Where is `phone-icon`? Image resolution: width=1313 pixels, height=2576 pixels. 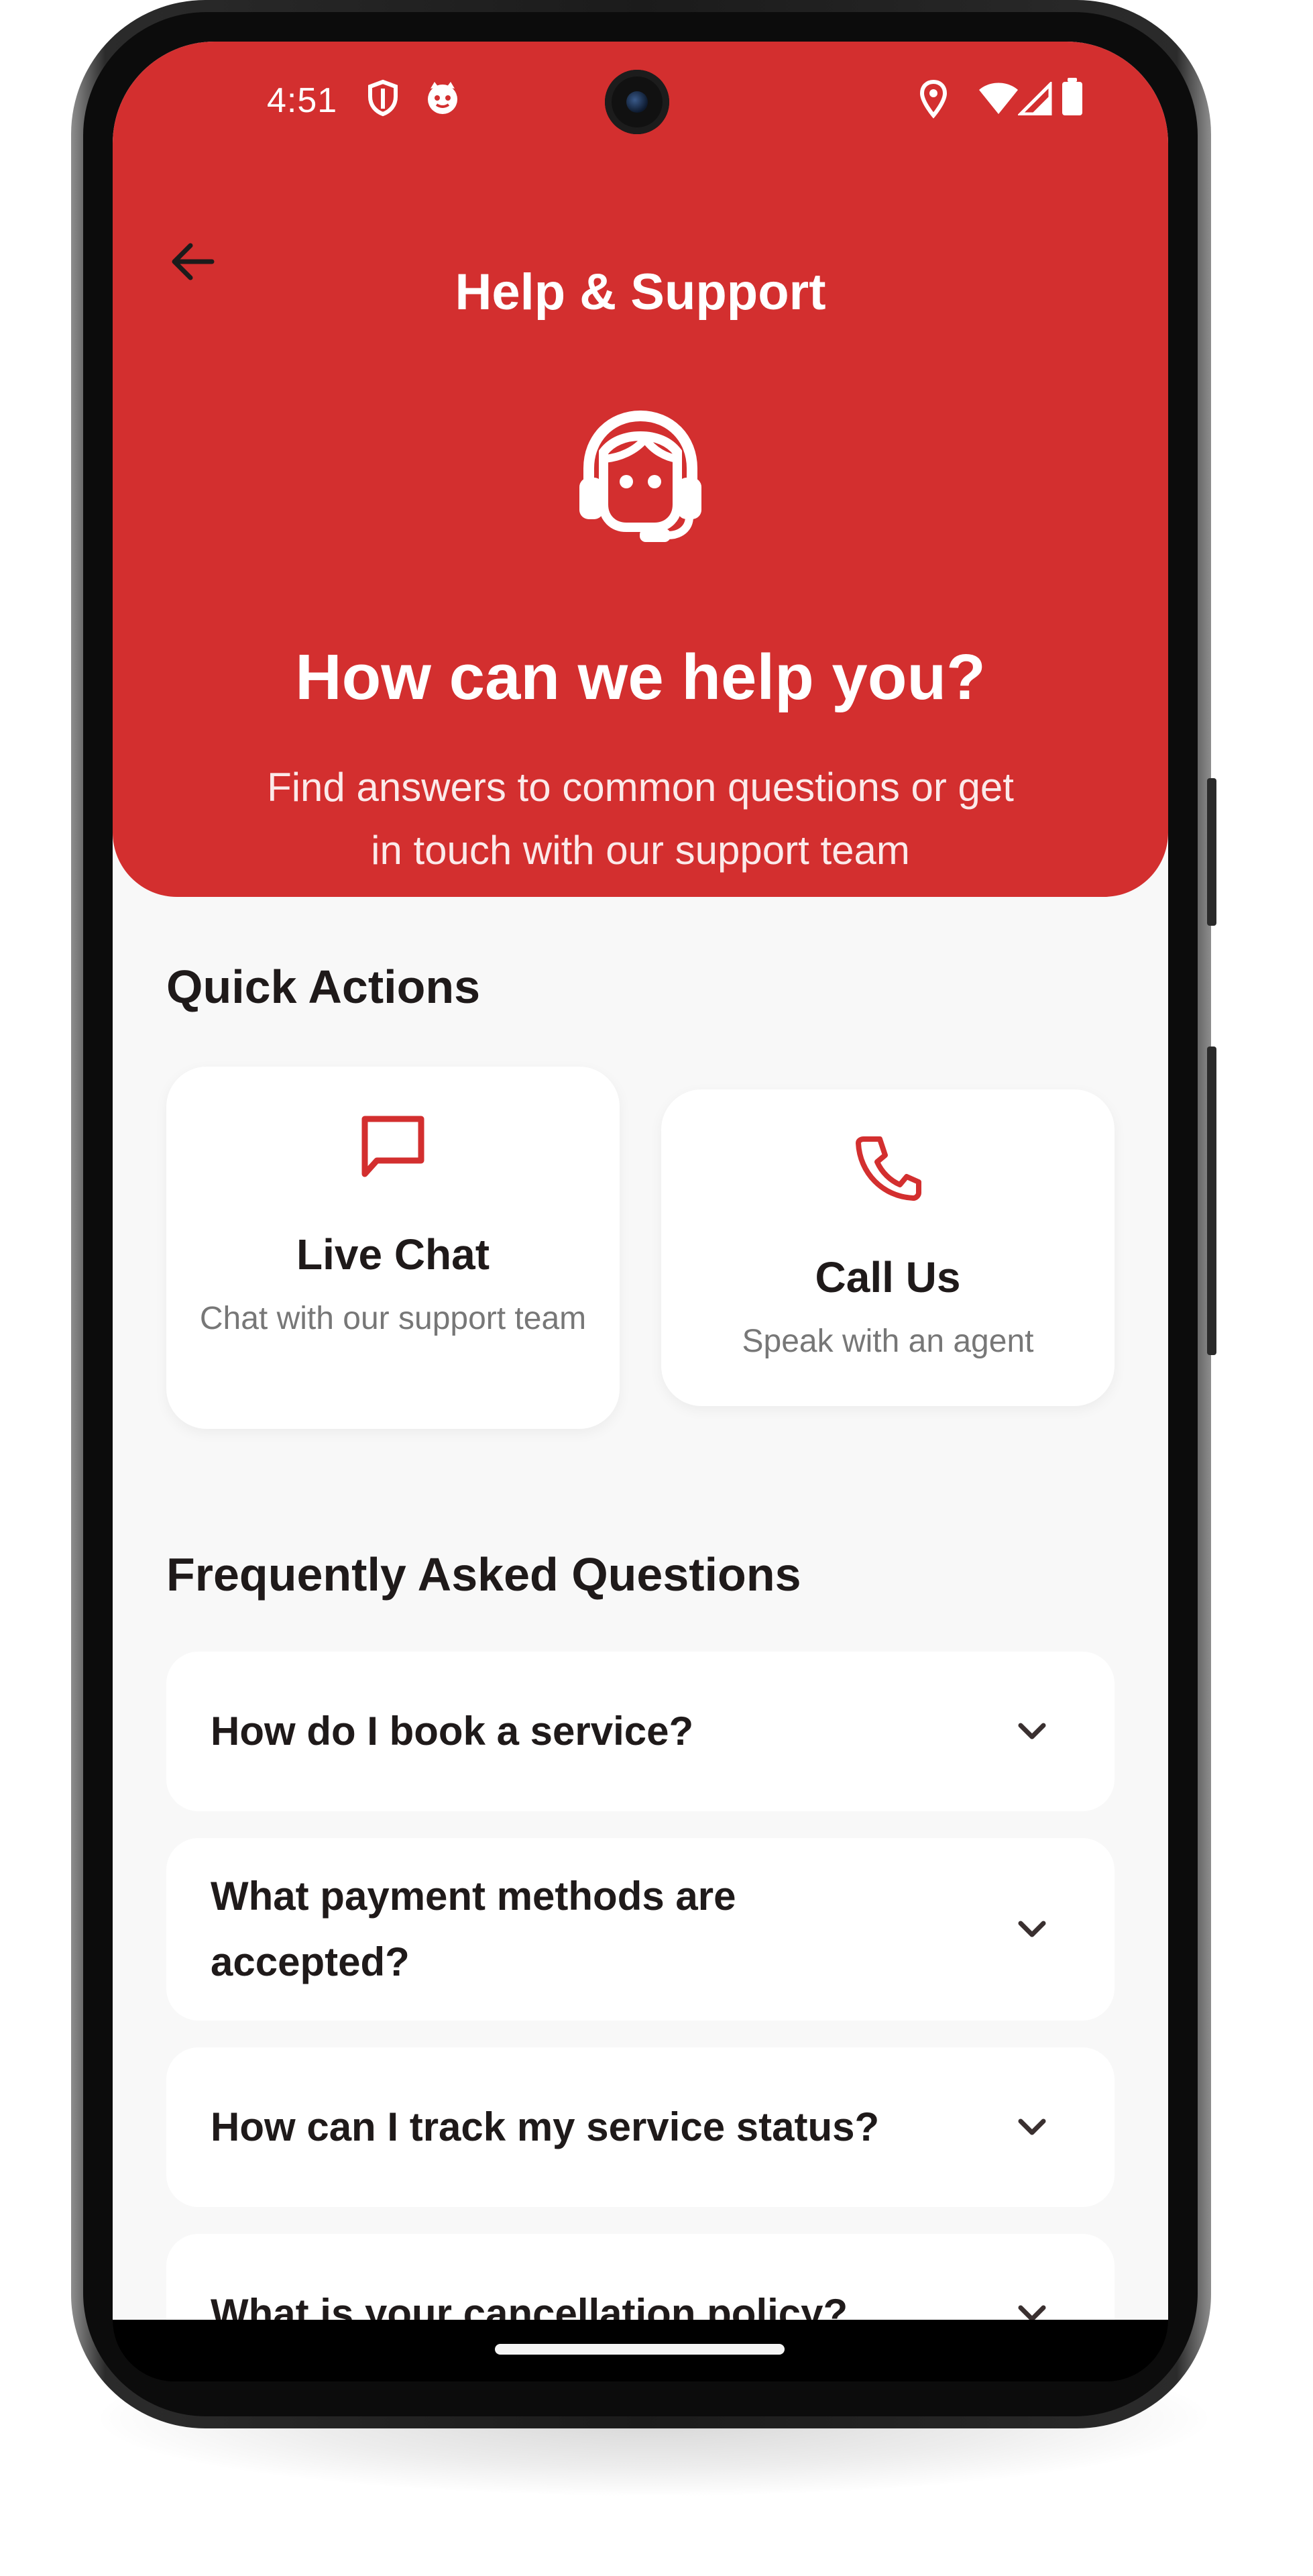 phone-icon is located at coordinates (888, 1168).